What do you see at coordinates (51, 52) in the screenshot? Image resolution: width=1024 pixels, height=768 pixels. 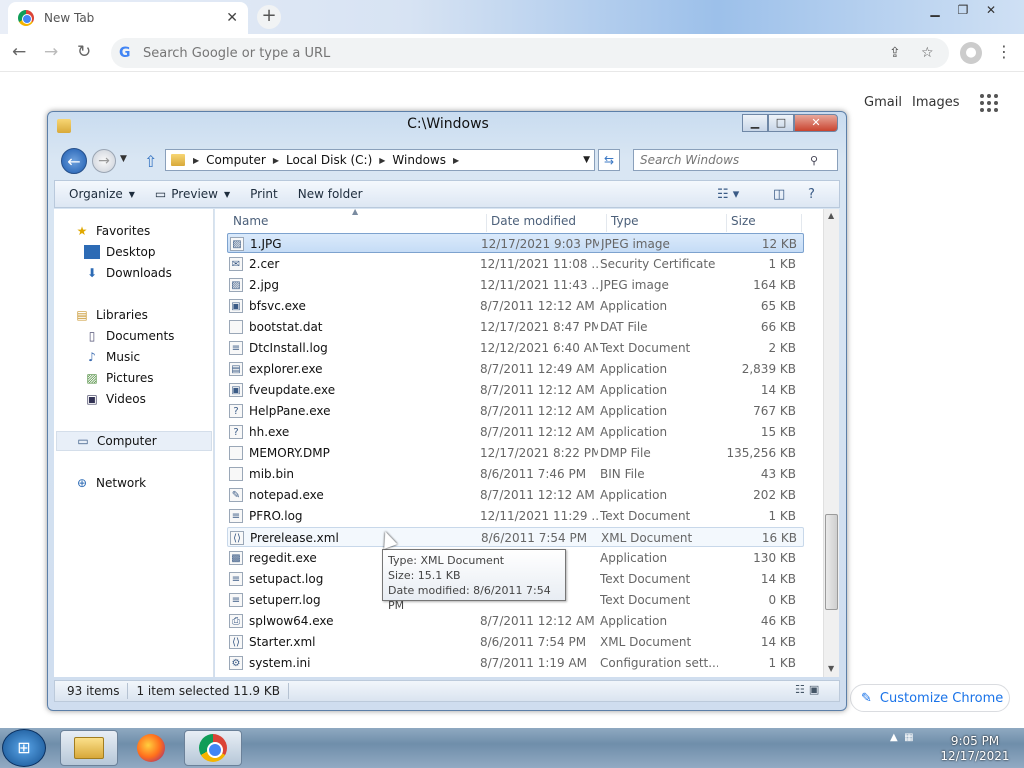 I see `forward-icon: →` at bounding box center [51, 52].